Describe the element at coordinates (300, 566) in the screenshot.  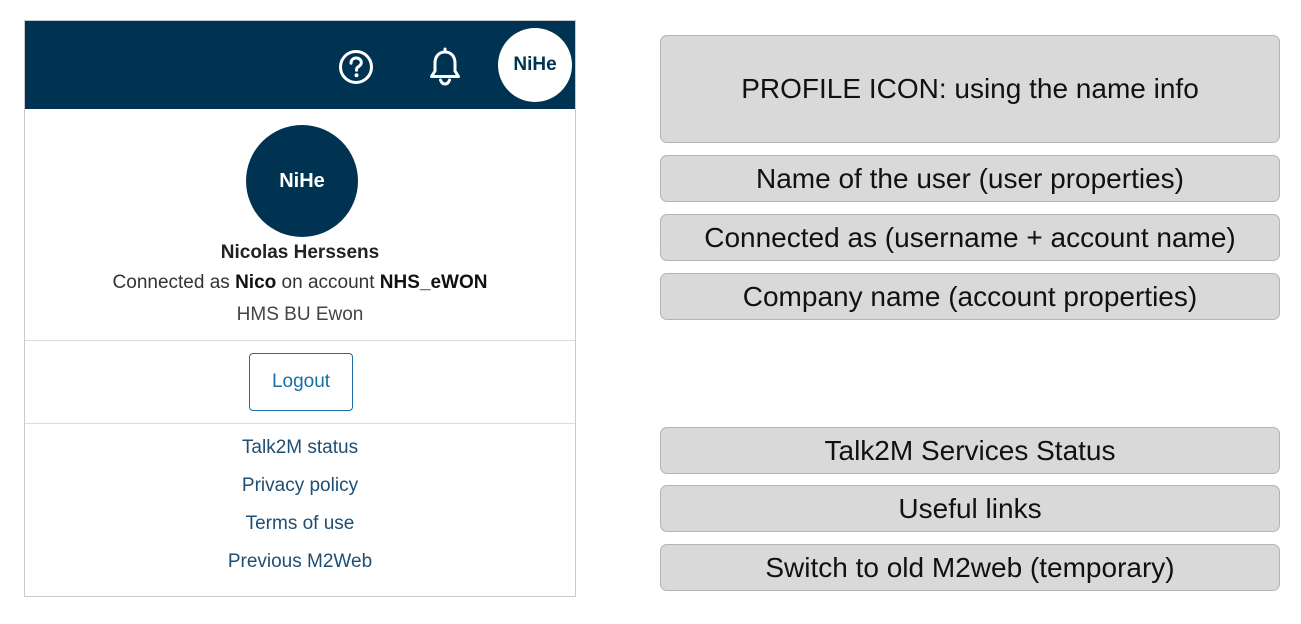
I see `link-previous-m2web: Previous M2Web` at that location.